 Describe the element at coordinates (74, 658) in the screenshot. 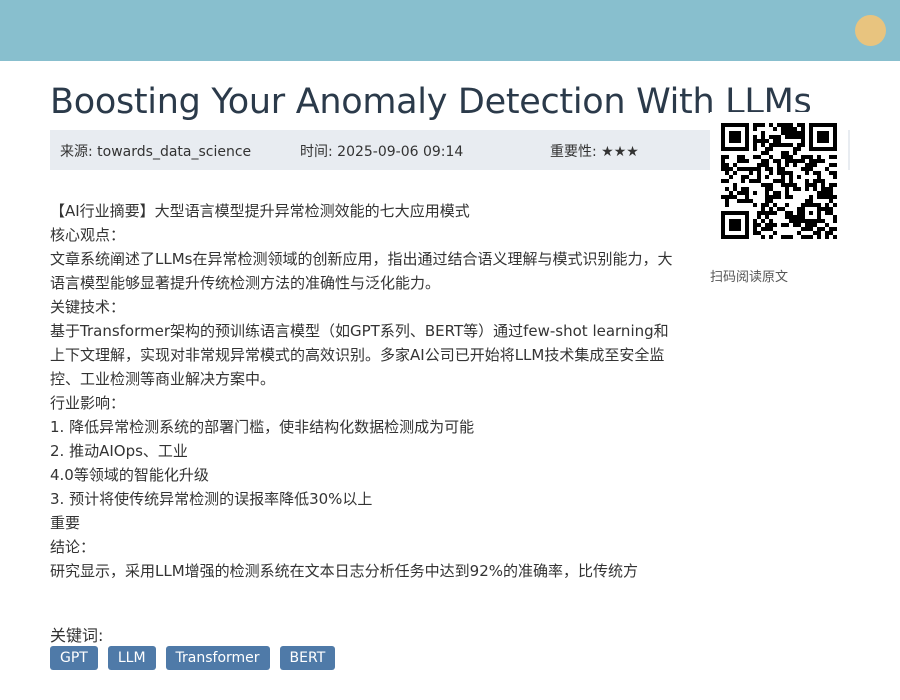

I see `keyword-tag: GPT` at that location.